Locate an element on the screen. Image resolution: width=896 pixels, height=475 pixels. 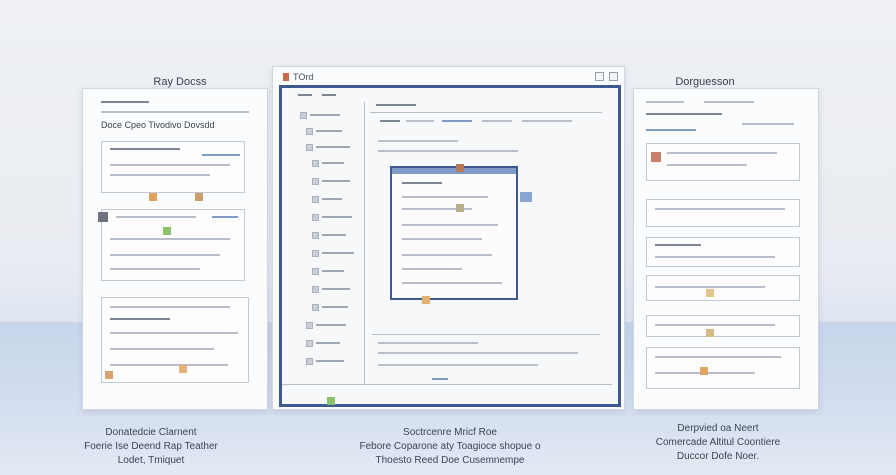
content-tabs is located at coordinates (488, 123).